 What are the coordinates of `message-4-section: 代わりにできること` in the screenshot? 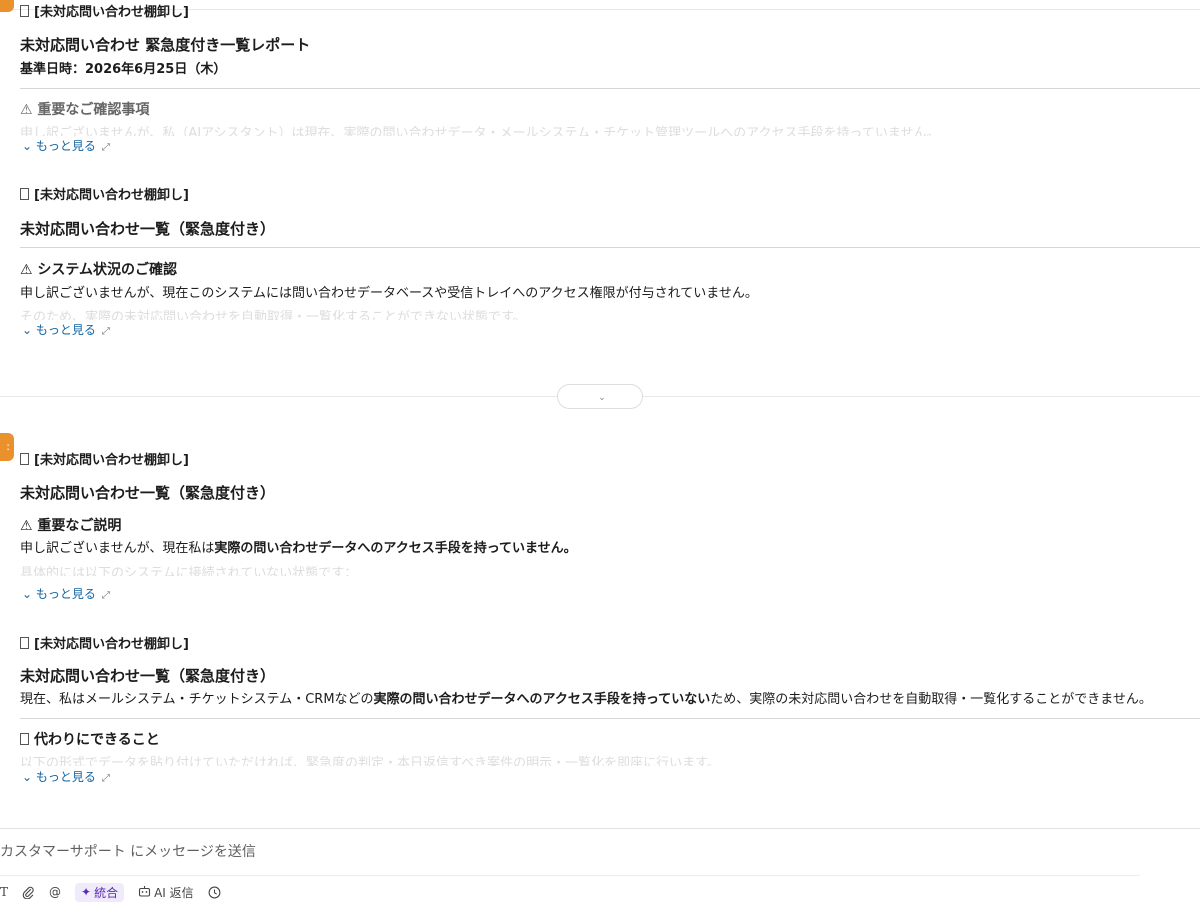 It's located at (610, 740).